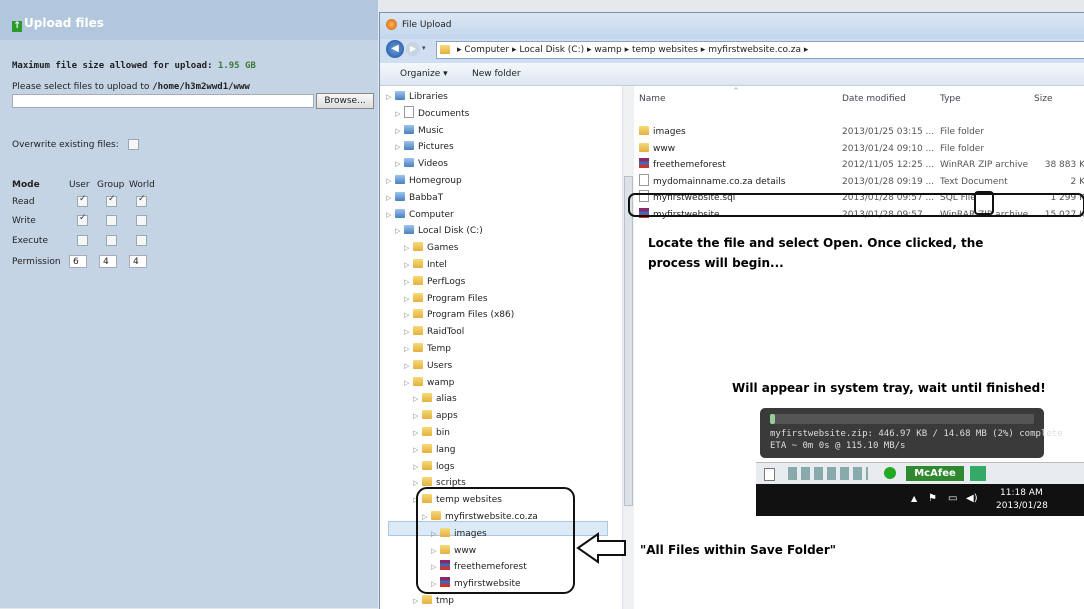 The height and width of the screenshot is (609, 1084). I want to click on page-icon, so click(769, 474).